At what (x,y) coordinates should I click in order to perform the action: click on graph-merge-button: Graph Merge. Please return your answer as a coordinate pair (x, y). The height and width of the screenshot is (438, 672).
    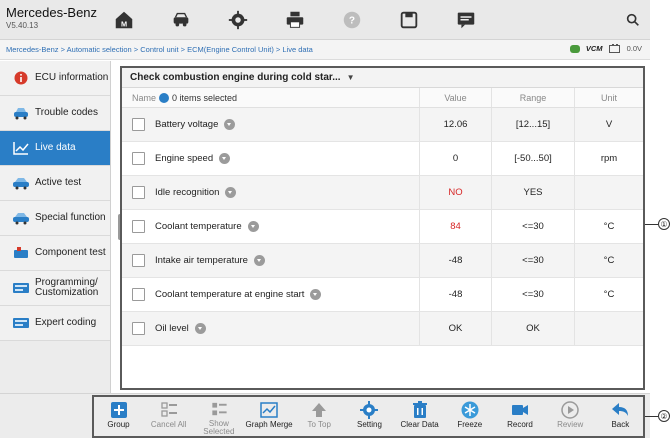
    Looking at the image, I should click on (269, 416).